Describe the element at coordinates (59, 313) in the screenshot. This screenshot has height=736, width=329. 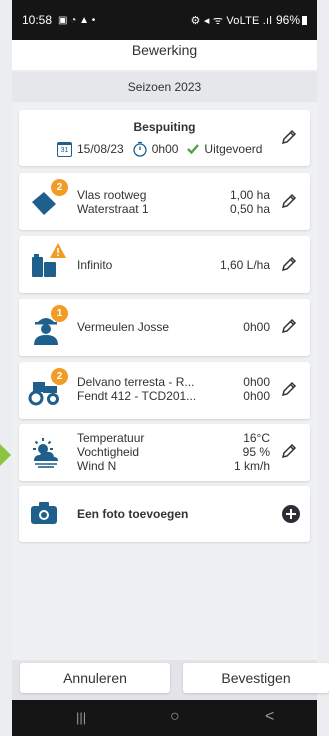
I see `worker-count-badge: 1` at that location.